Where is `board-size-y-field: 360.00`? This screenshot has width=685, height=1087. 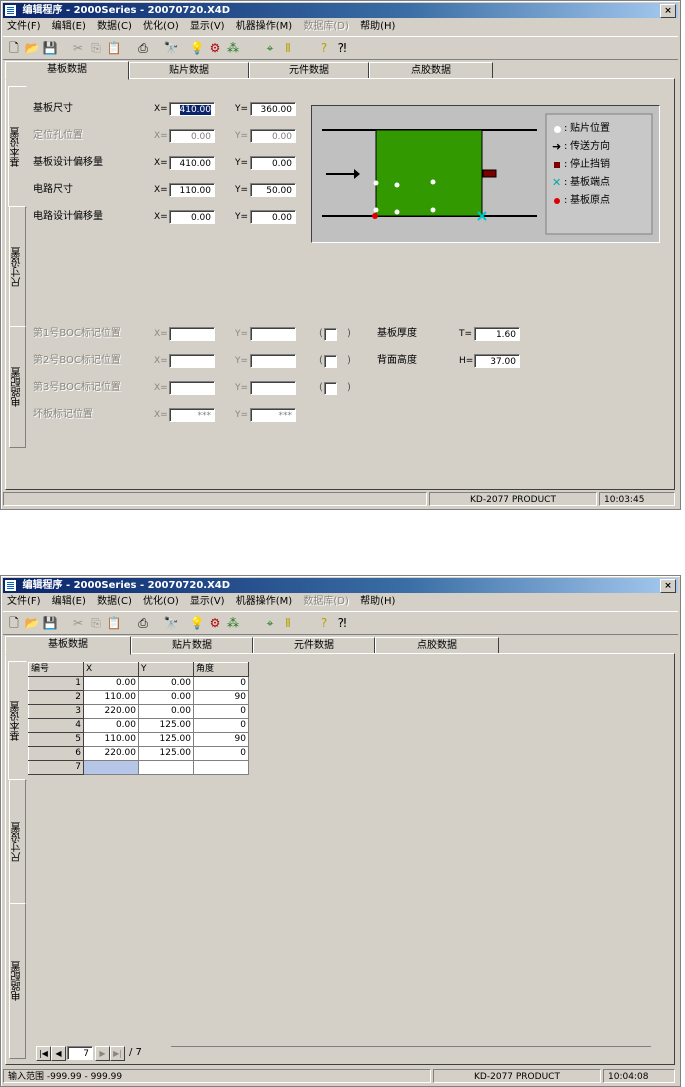
board-size-y-field: 360.00 is located at coordinates (273, 109).